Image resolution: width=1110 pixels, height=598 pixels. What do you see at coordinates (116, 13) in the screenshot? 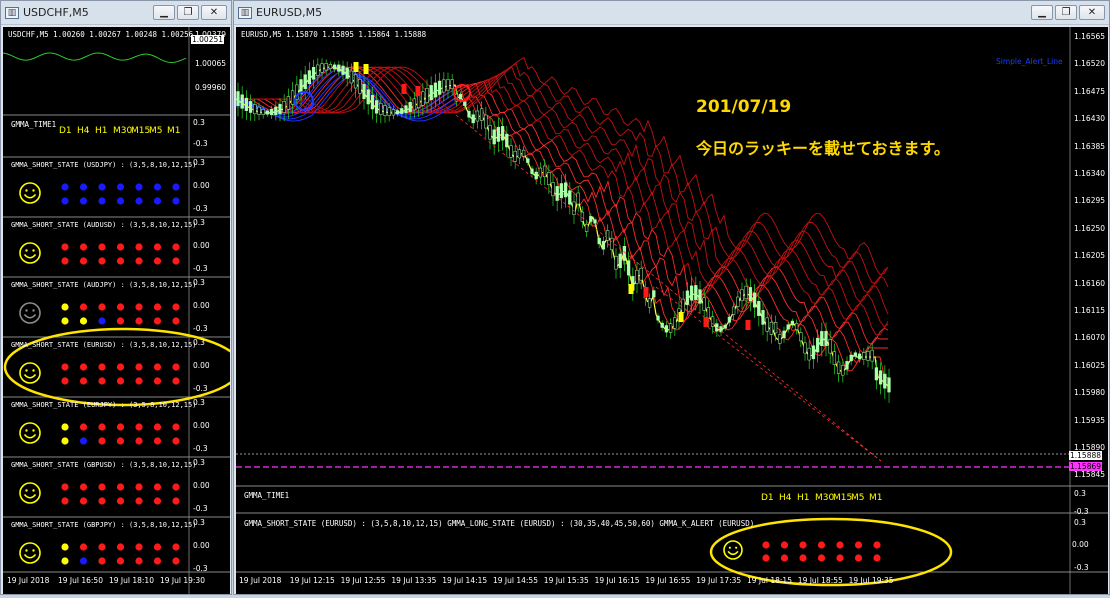
I see `left-window-titlebar: ▥ USDCHF,M5 ▁ ❐ ✕` at bounding box center [116, 13].